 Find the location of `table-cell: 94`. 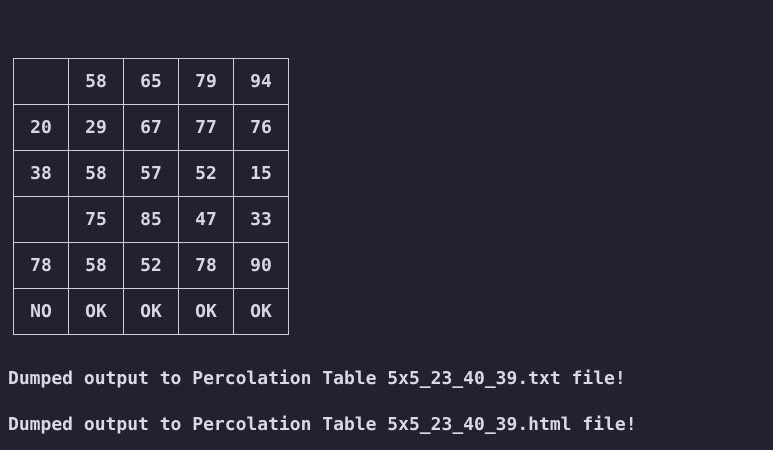

table-cell: 94 is located at coordinates (261, 81).